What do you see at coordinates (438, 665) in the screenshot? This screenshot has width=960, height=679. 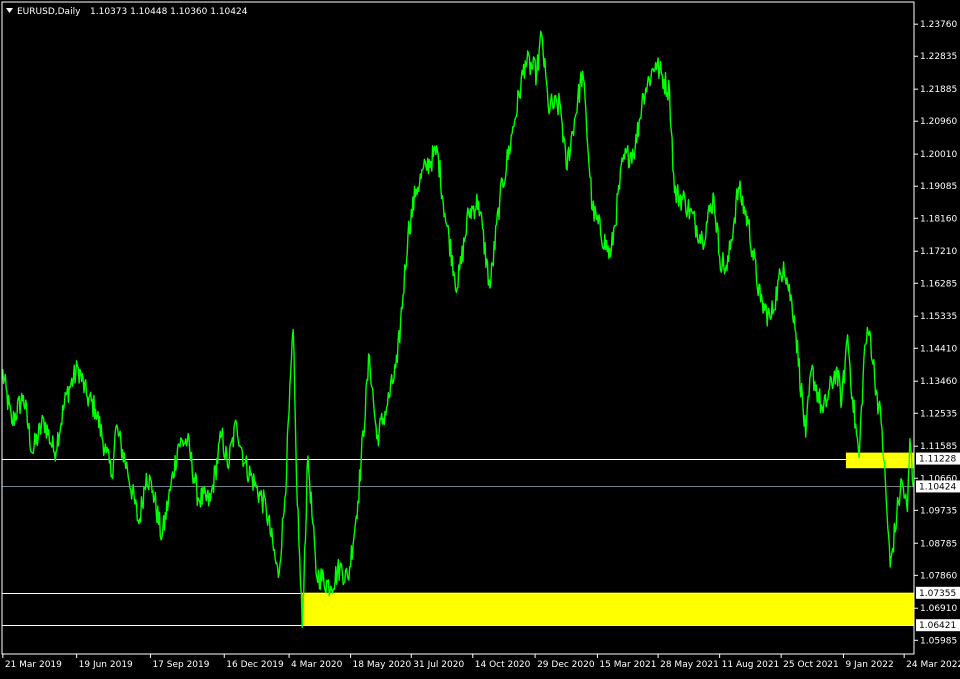 I see `x-tick-label: 31 Jul 2020` at bounding box center [438, 665].